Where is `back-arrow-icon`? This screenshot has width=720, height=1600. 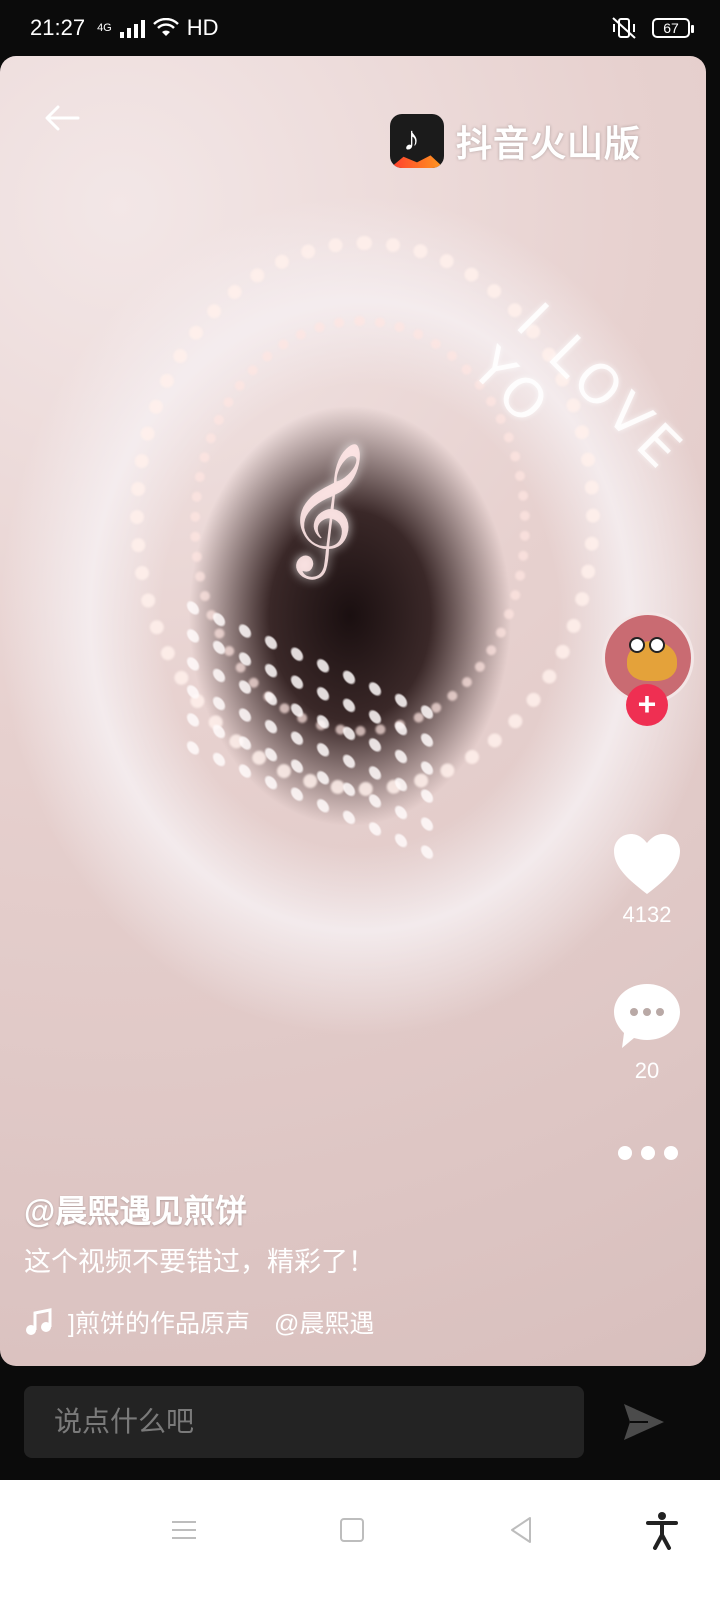 back-arrow-icon is located at coordinates (62, 118).